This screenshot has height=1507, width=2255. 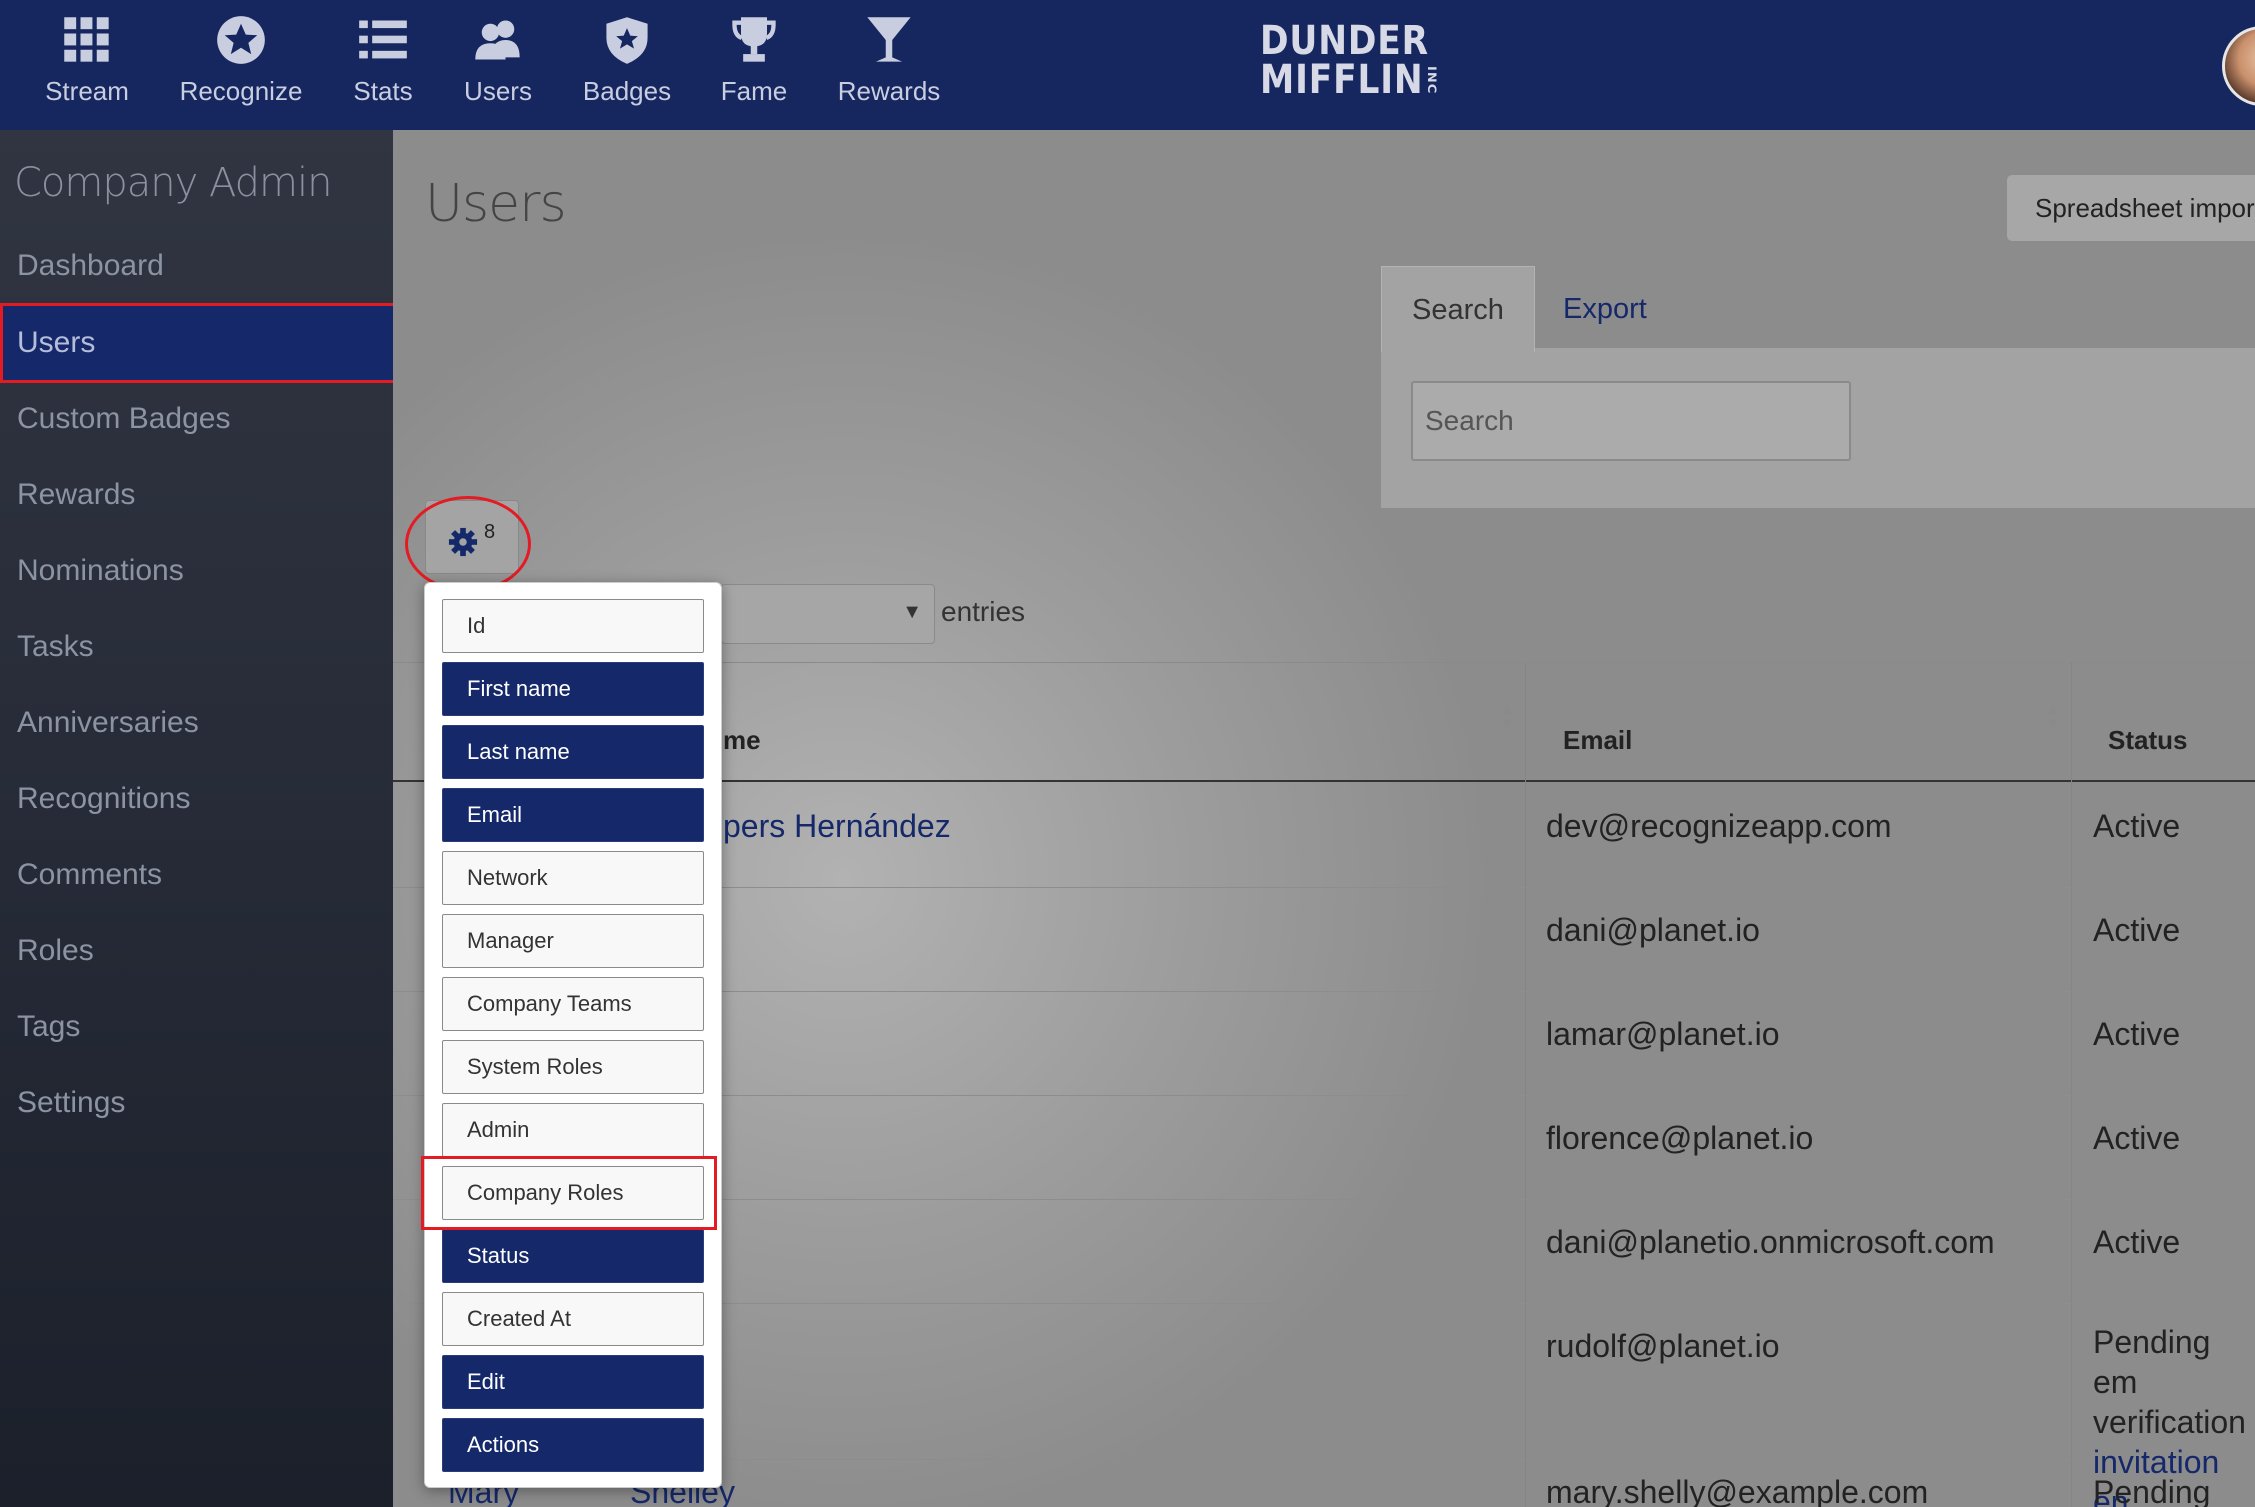 I want to click on grid-icon, so click(x=87, y=45).